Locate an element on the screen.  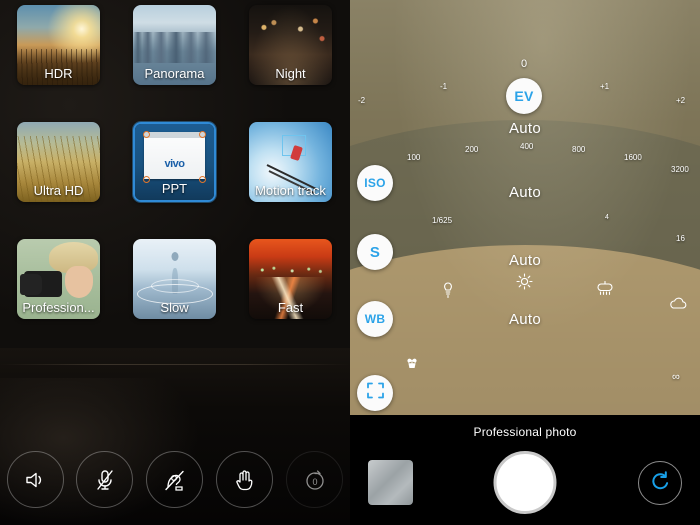
shutter-tick: 1/625 is located at coordinates (442, 220).